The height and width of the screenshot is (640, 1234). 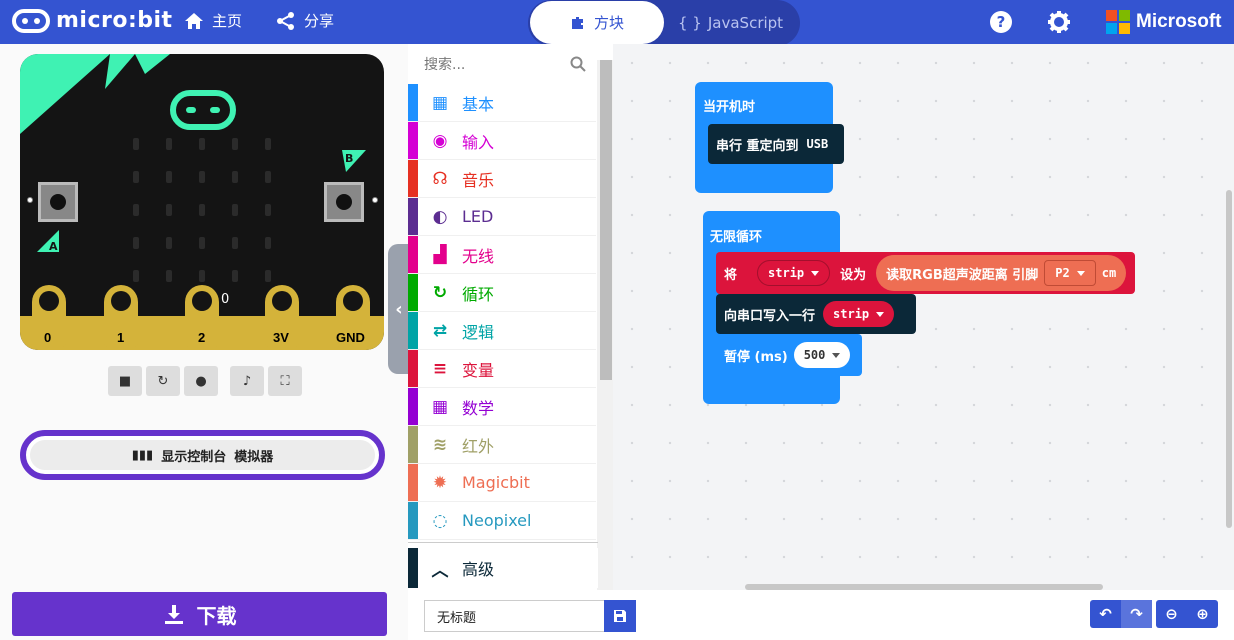 I want to click on gear-icon, so click(x=1059, y=22).